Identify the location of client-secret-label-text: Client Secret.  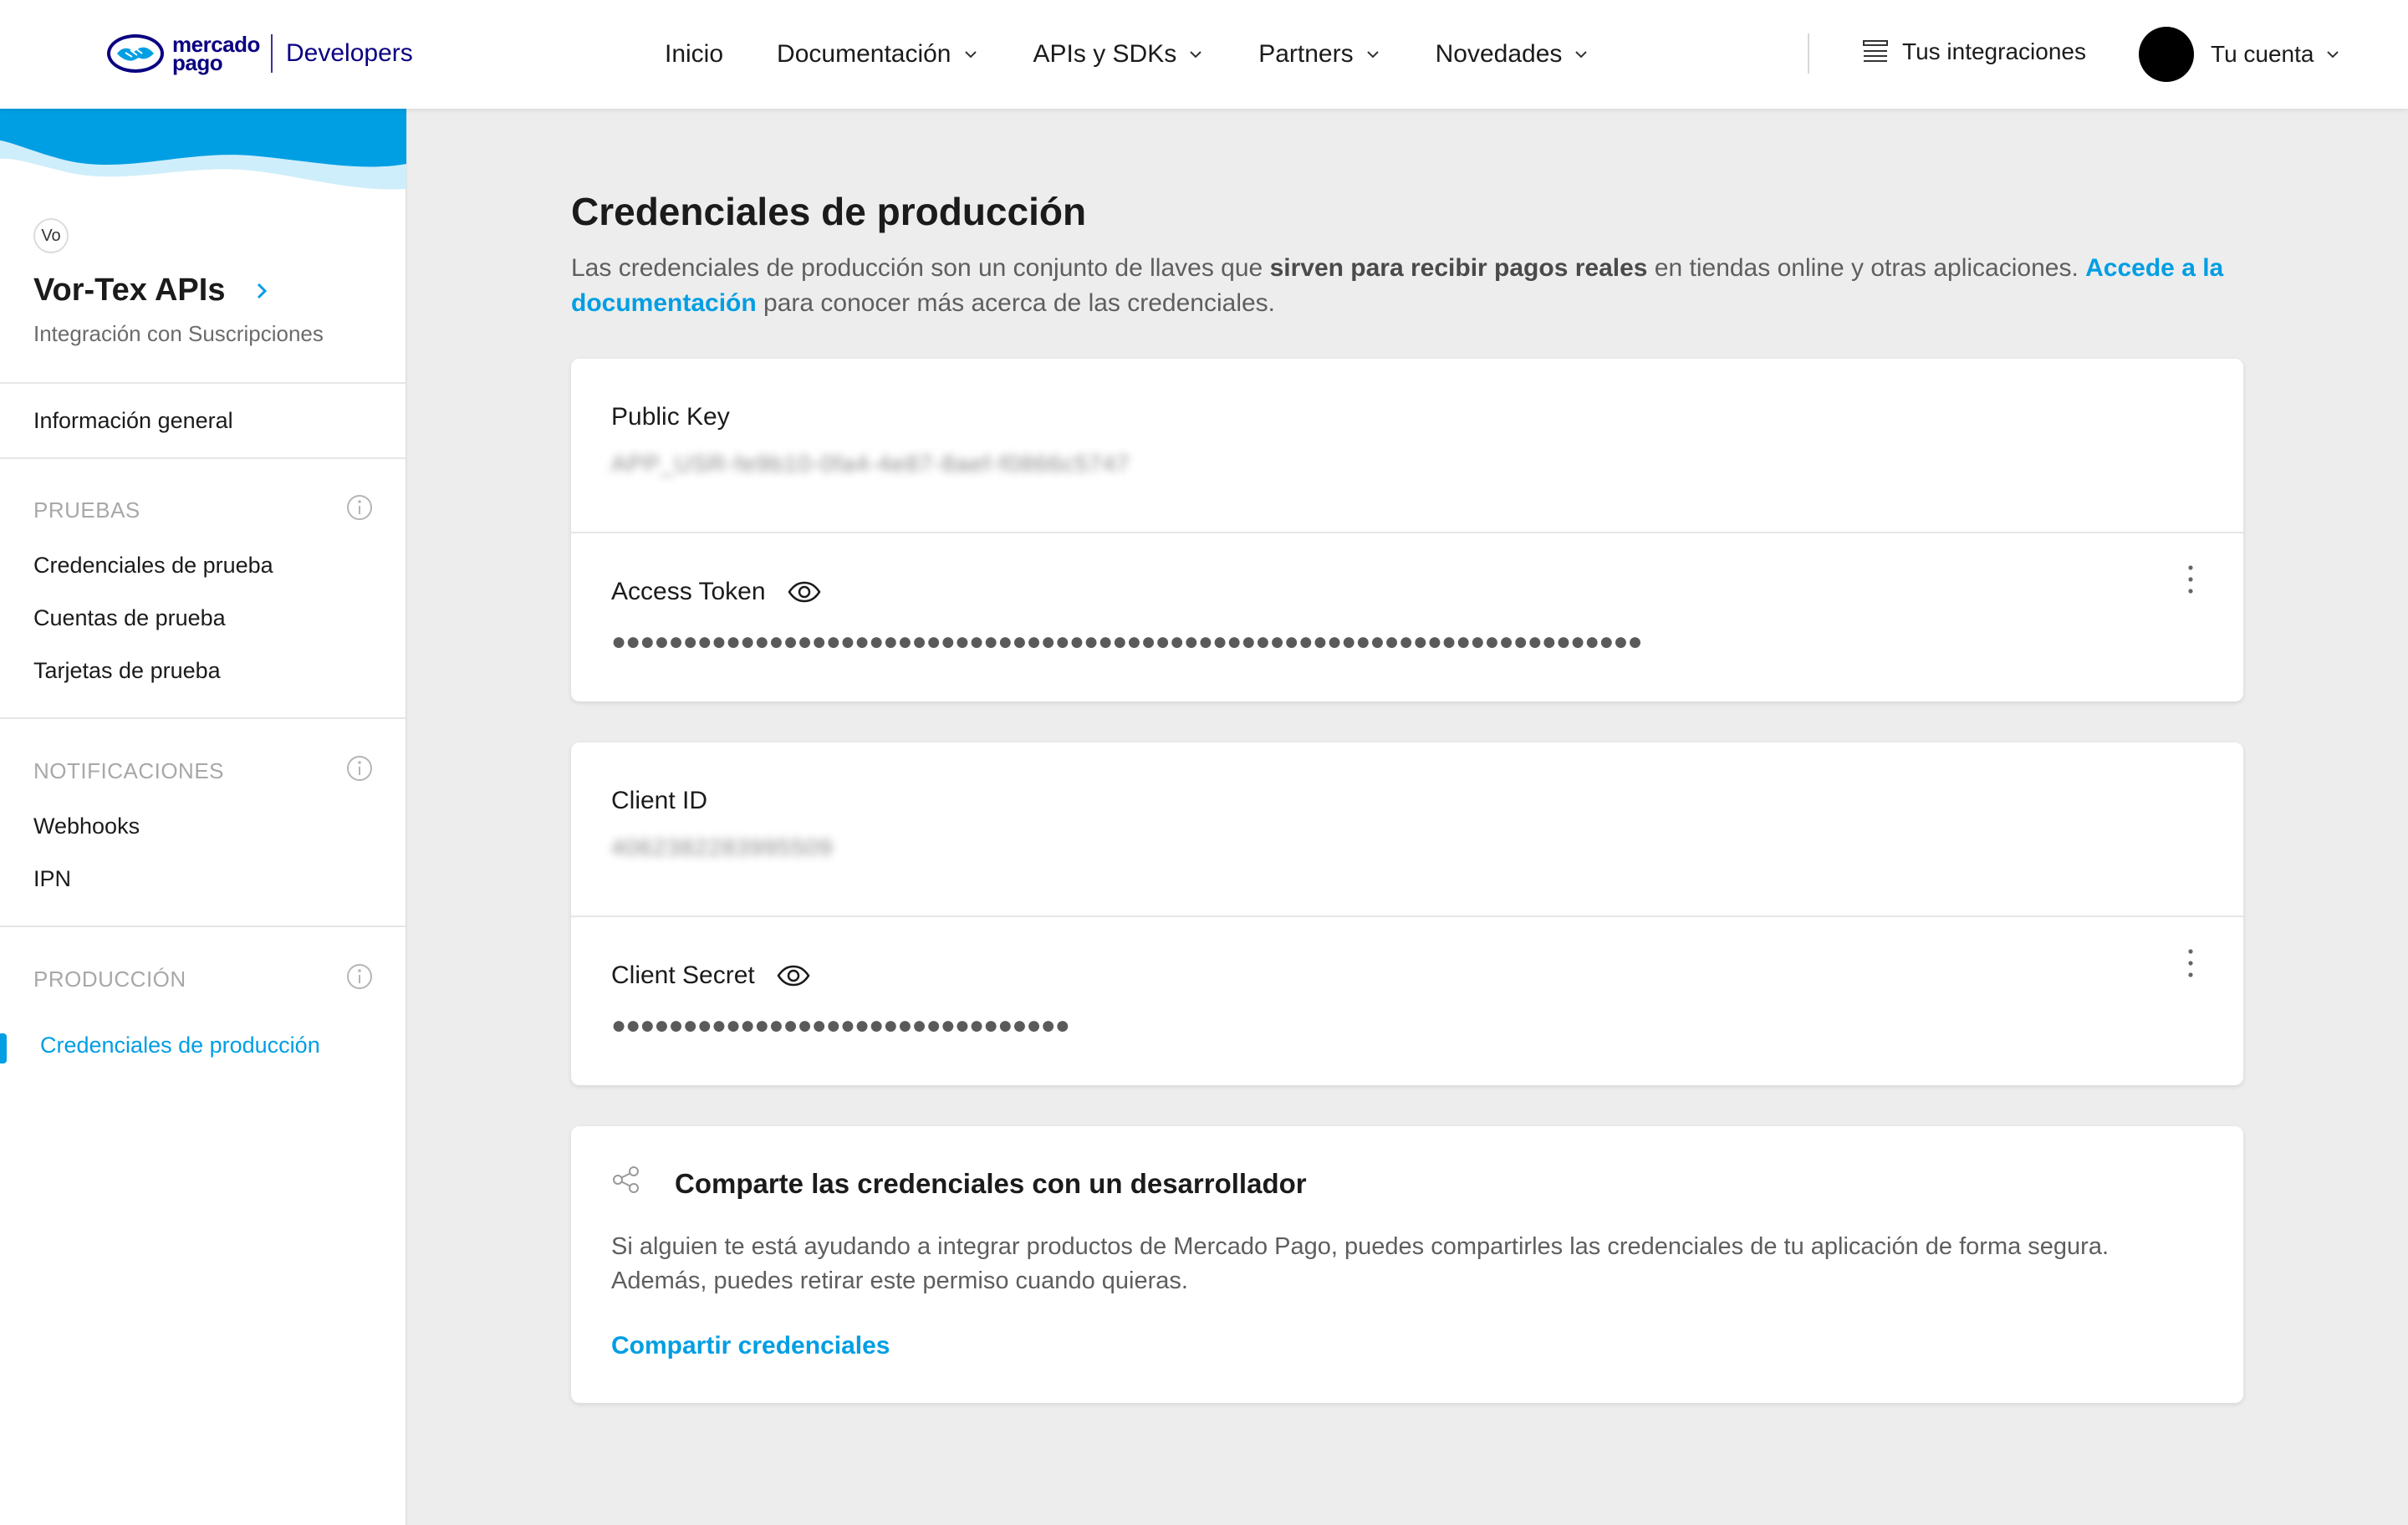
(683, 975).